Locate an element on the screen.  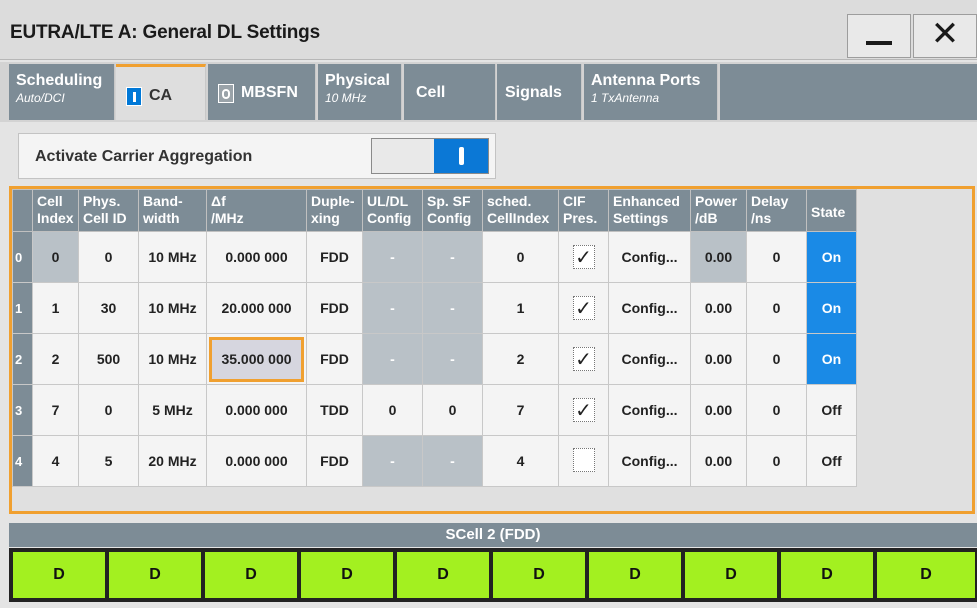
delta-f: 20.000 000 is located at coordinates (256, 308).